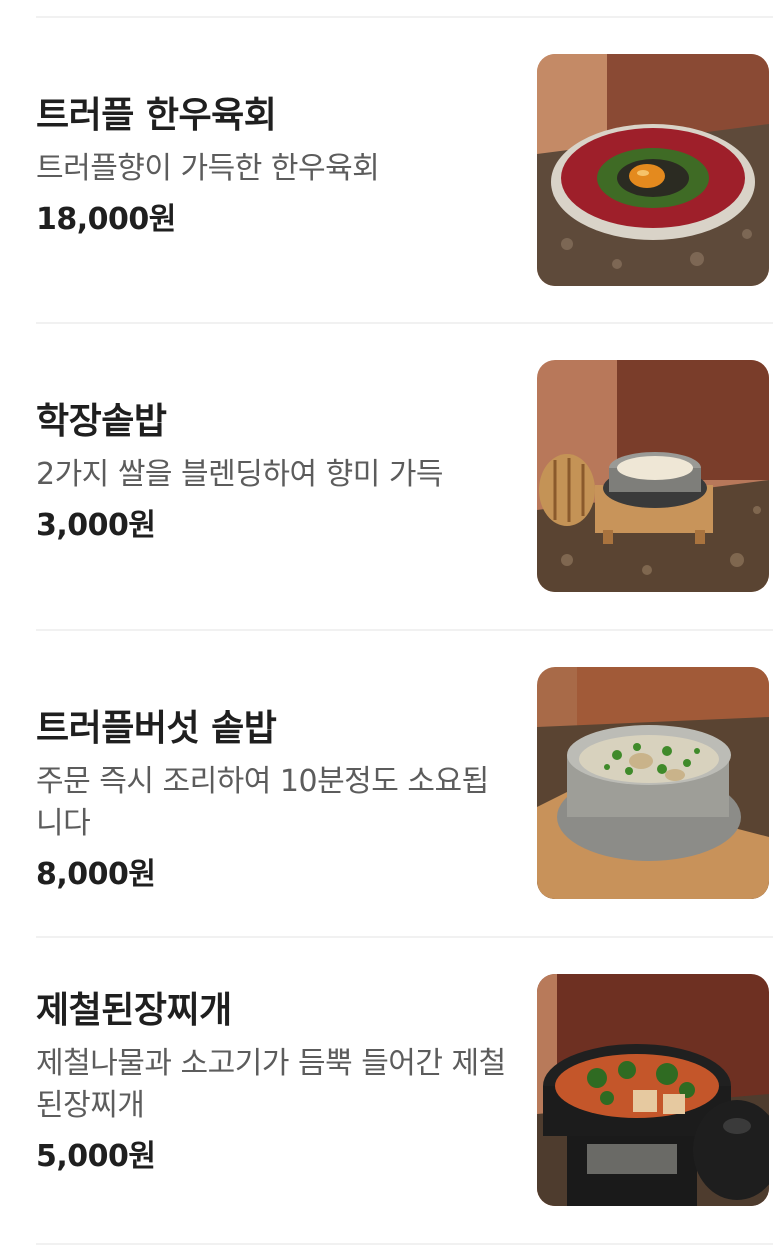 Image resolution: width=773 pixels, height=1249 pixels. I want to click on pot-rice-photo, so click(653, 476).